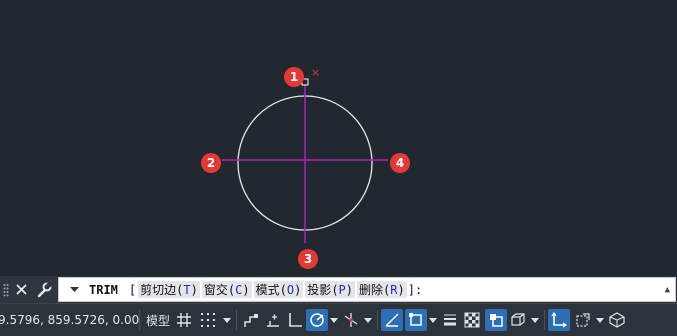 This screenshot has width=677, height=336. Describe the element at coordinates (295, 320) in the screenshot. I see `ortho-mode-icon` at that location.